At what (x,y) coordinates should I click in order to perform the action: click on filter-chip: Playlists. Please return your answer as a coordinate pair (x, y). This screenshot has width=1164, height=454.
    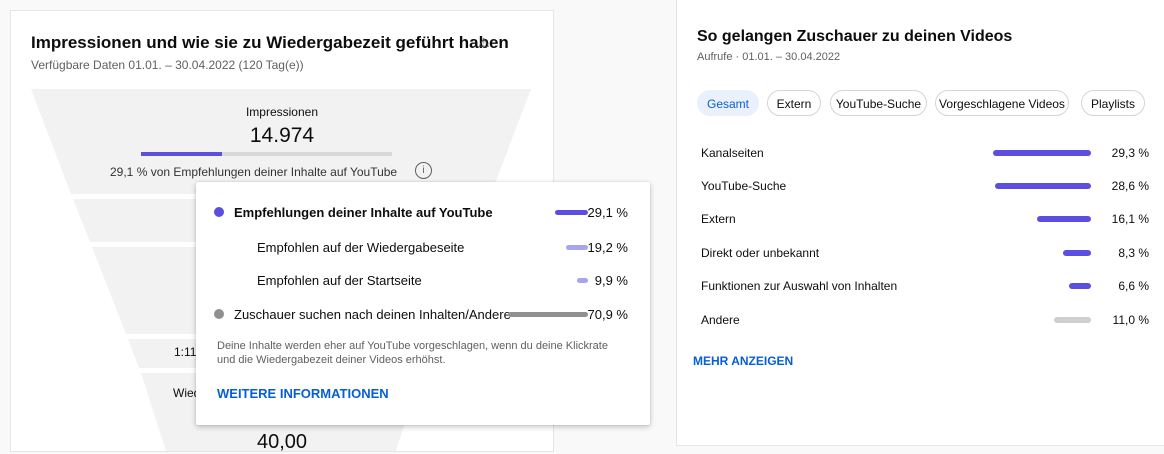
    Looking at the image, I should click on (1113, 103).